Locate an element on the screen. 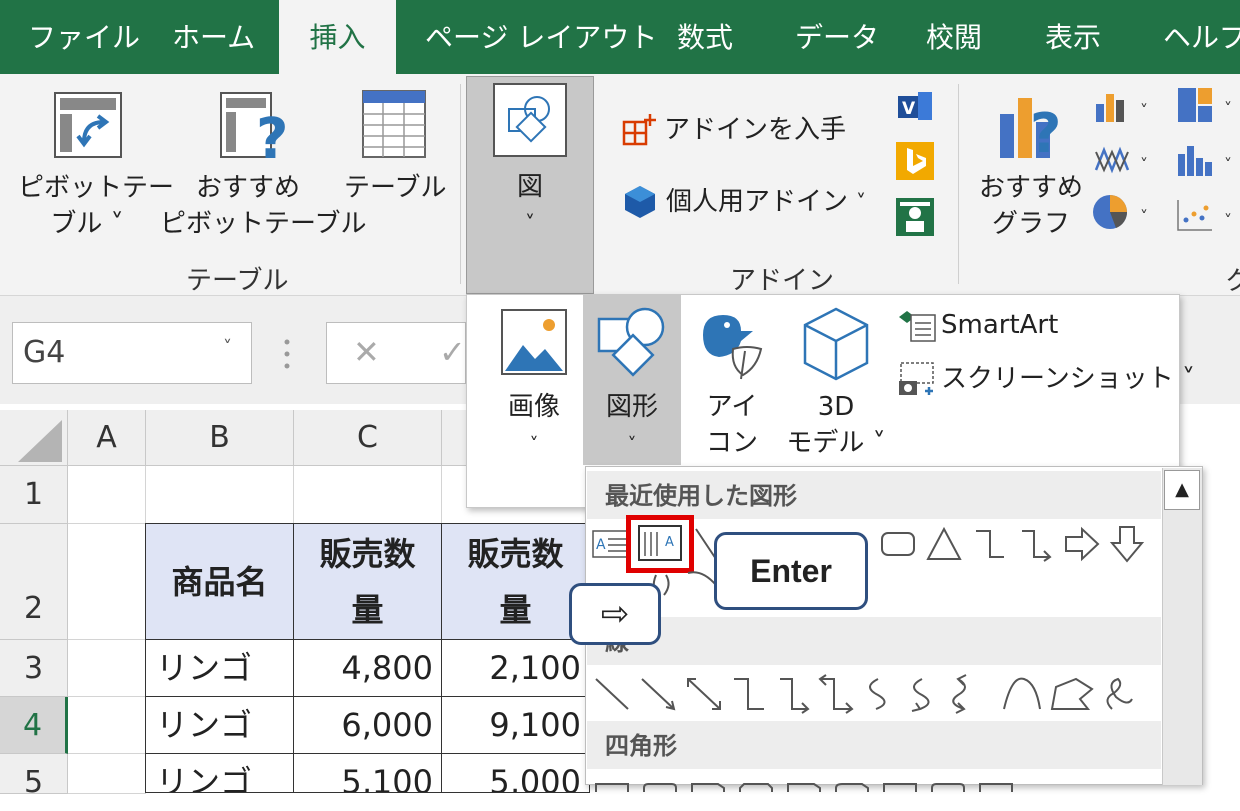  tab-data: データ is located at coordinates (837, 37).